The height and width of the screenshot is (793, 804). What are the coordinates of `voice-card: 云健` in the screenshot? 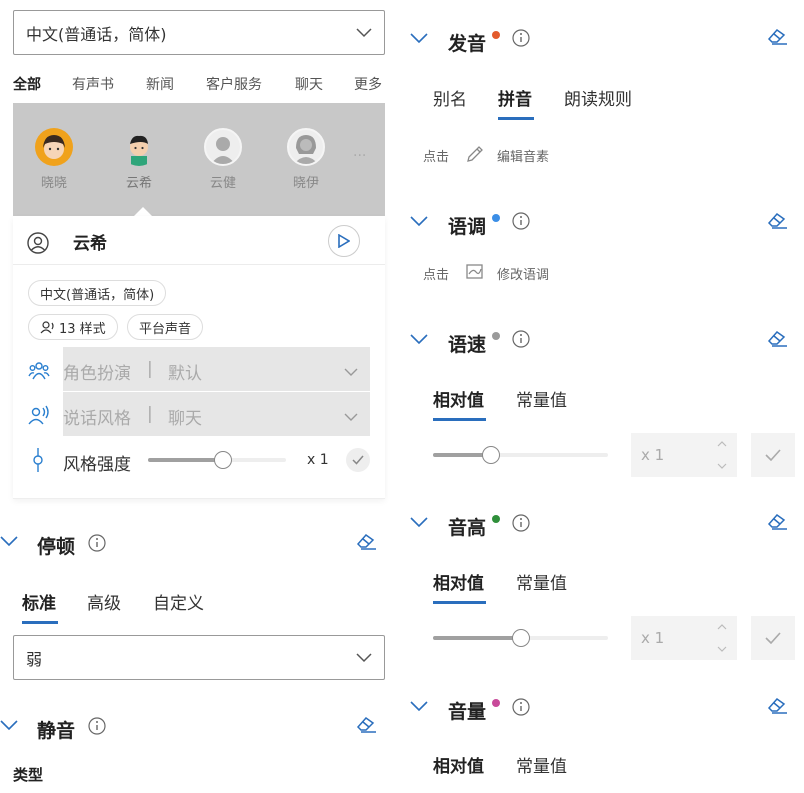 It's located at (223, 159).